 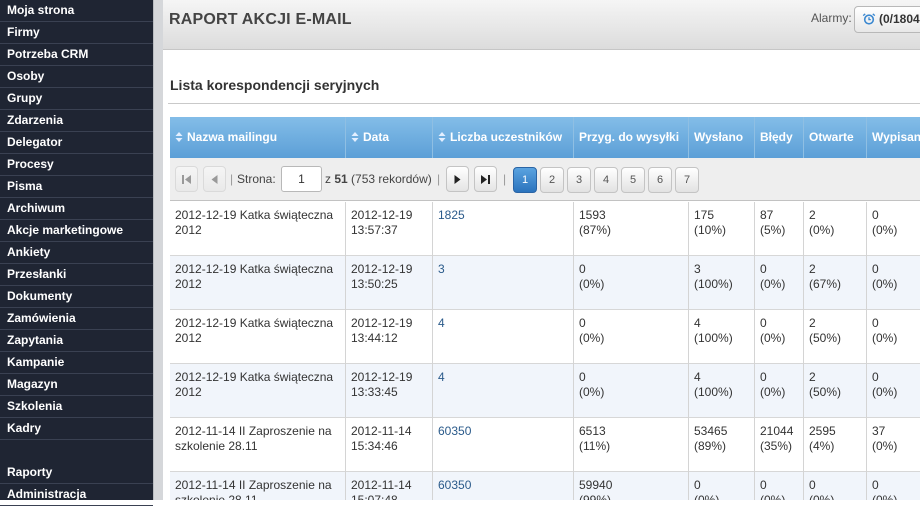 I want to click on sidebar-item: Delegator, so click(x=76, y=143).